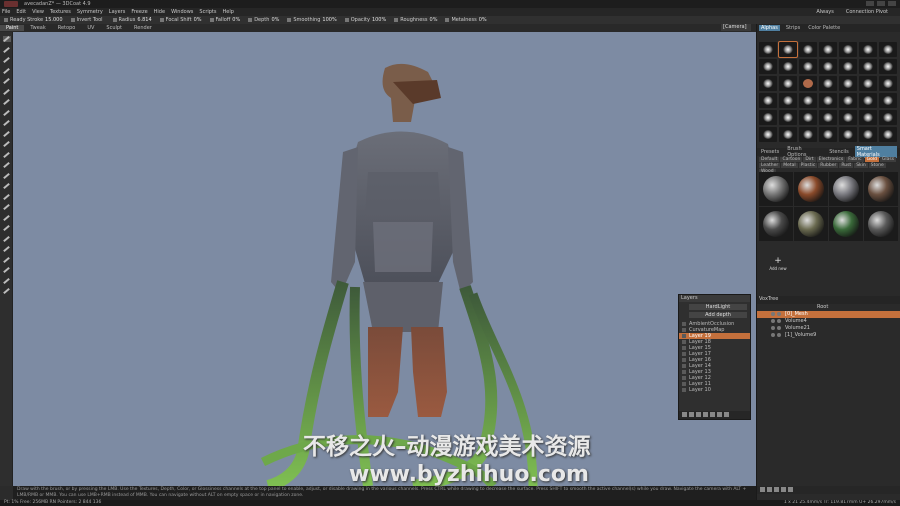  Describe the element at coordinates (770, 152) in the screenshot. I see `tab-presets: Presets` at that location.